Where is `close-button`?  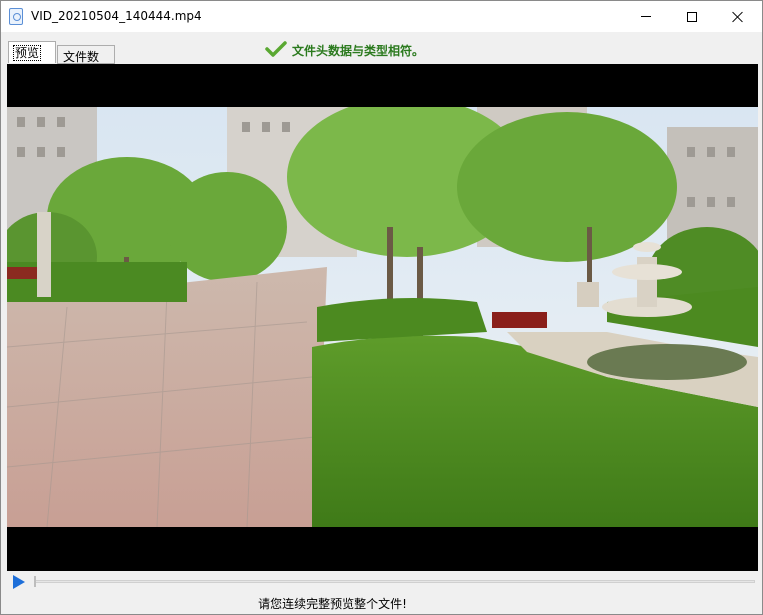 close-button is located at coordinates (738, 16).